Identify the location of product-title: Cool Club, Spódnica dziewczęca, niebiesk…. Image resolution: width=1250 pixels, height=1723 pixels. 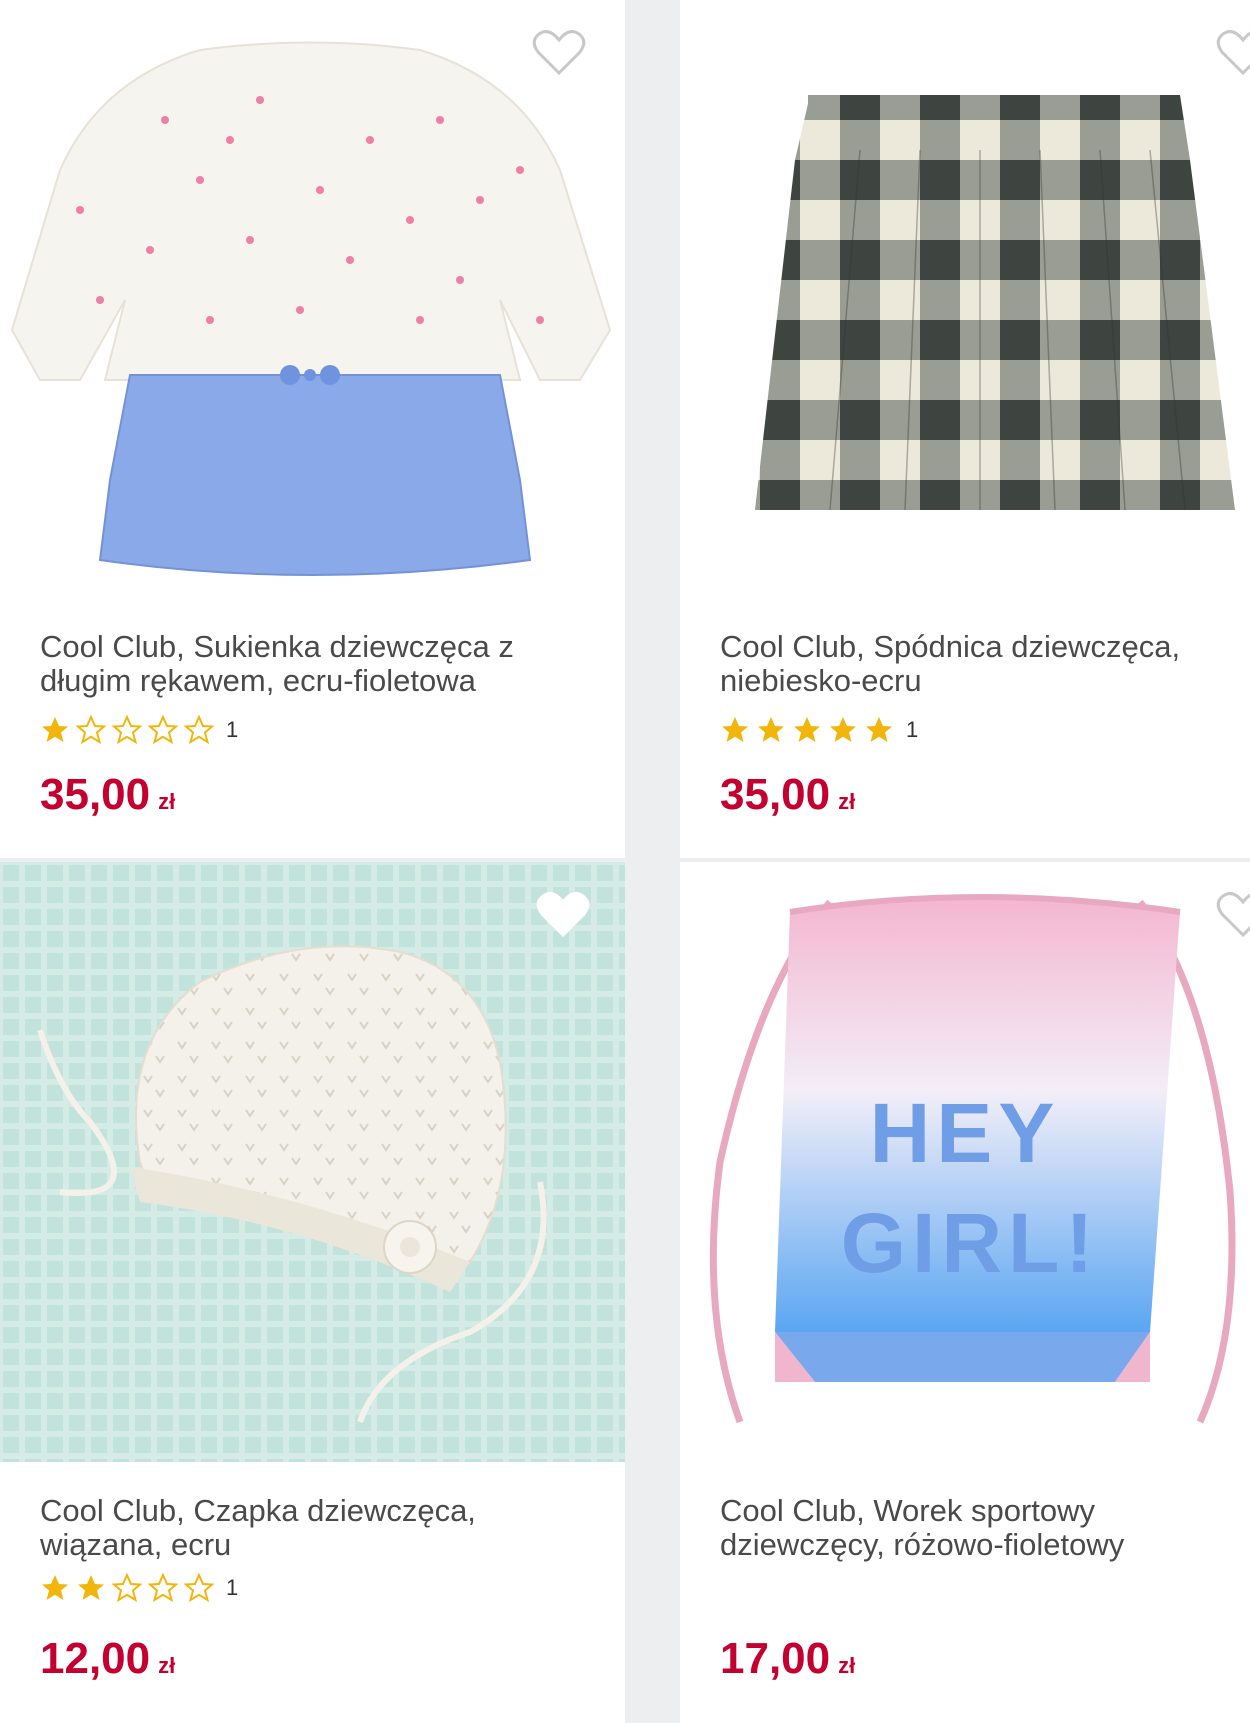
(985, 664).